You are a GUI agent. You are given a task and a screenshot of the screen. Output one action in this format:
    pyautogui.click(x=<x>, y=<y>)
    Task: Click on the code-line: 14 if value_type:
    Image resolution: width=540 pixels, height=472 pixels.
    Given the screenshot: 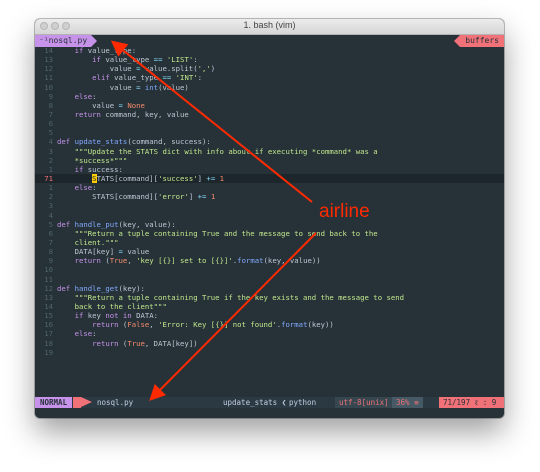 What is the action you would take?
    pyautogui.click(x=269, y=50)
    